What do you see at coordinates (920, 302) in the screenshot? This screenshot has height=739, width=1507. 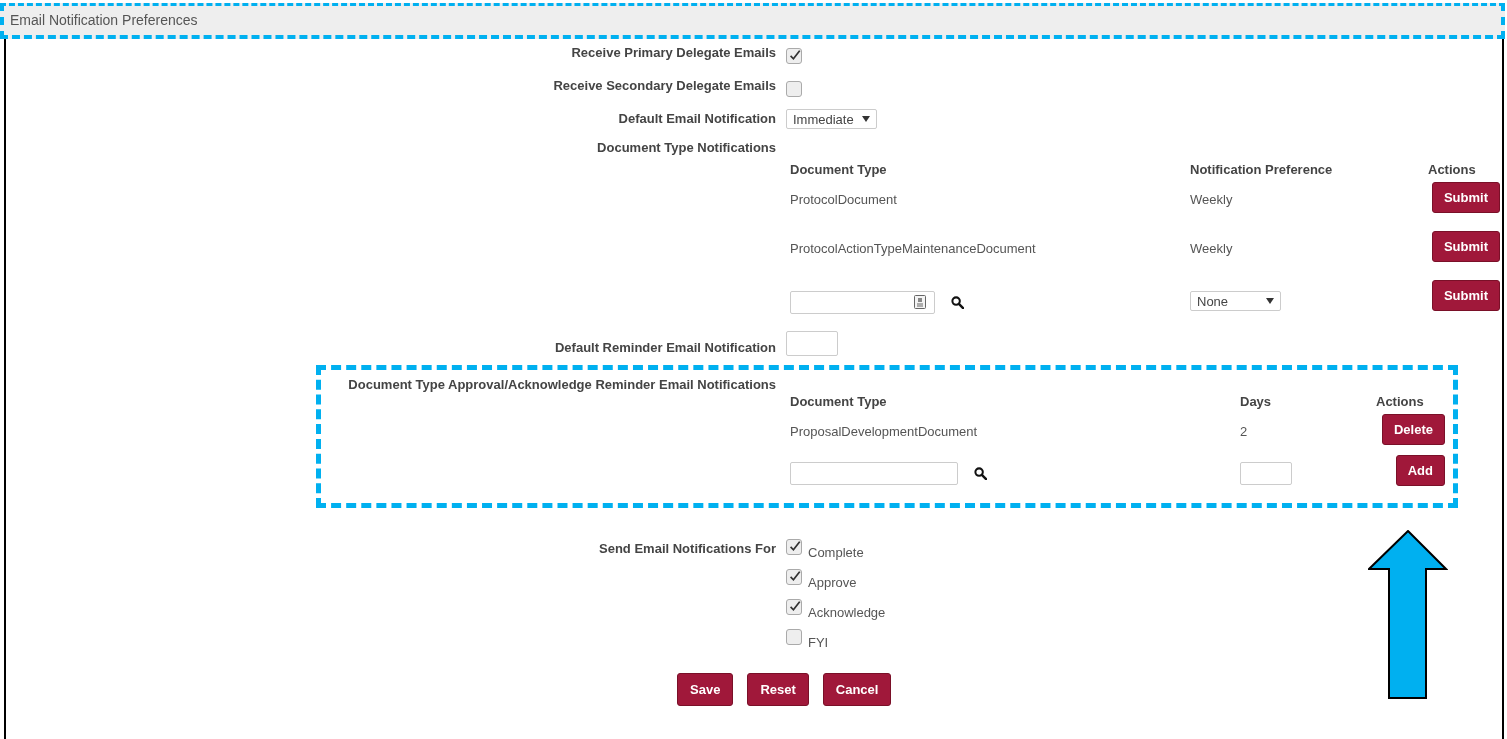 I see `document-icon` at bounding box center [920, 302].